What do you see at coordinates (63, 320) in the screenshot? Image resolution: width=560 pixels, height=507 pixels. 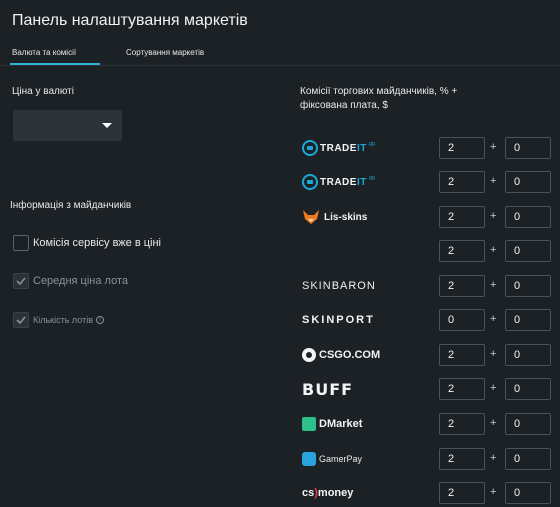 I see `checkbox-label: Кількість лотів` at bounding box center [63, 320].